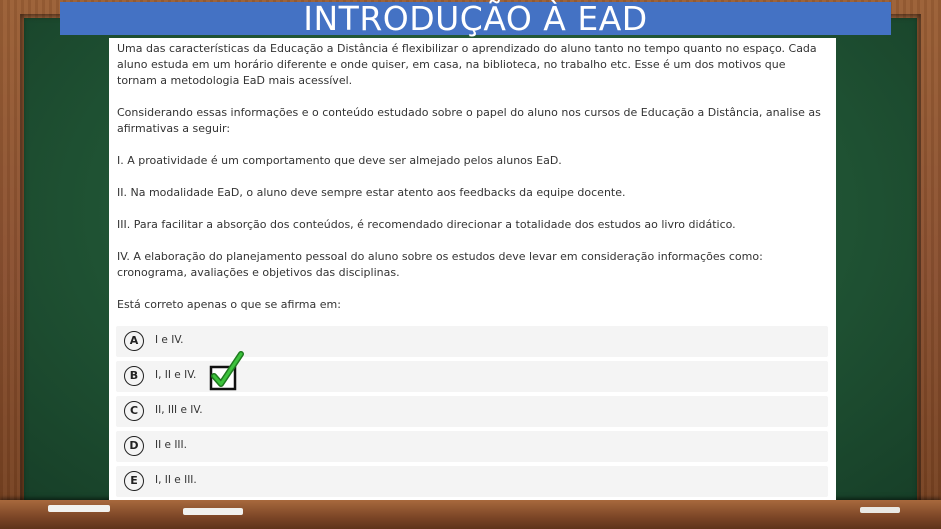 This screenshot has width=941, height=529. Describe the element at coordinates (179, 410) in the screenshot. I see `option-label: II, III e IV.` at that location.